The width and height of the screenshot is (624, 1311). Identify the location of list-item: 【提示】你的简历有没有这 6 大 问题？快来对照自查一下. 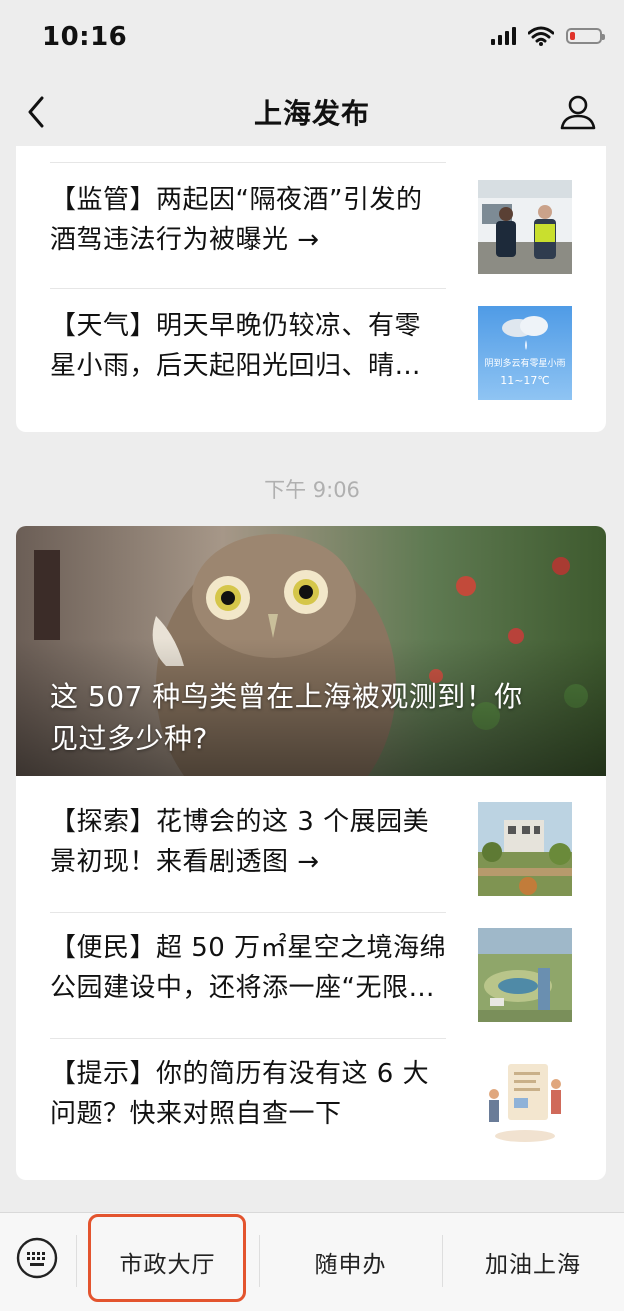
(311, 1101).